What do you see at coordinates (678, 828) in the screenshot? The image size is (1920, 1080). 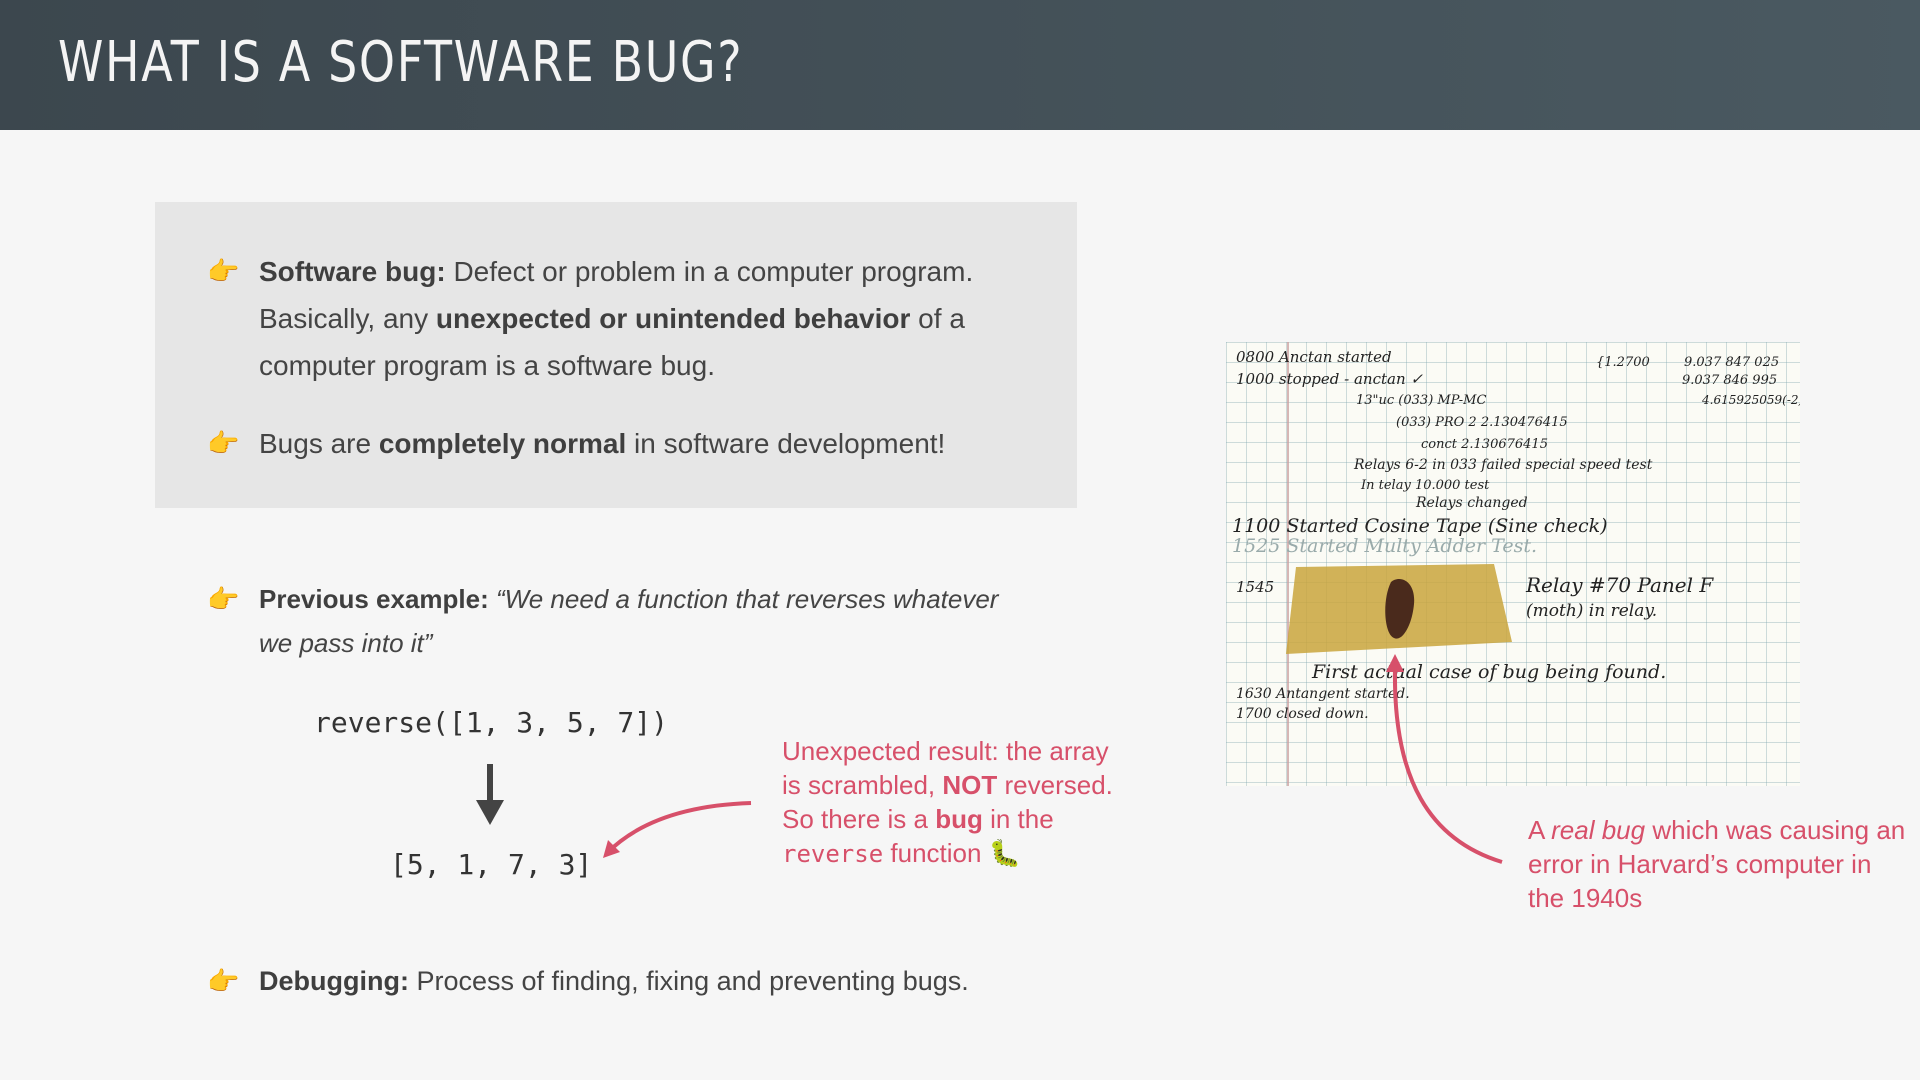 I see `result-arrow-icon` at bounding box center [678, 828].